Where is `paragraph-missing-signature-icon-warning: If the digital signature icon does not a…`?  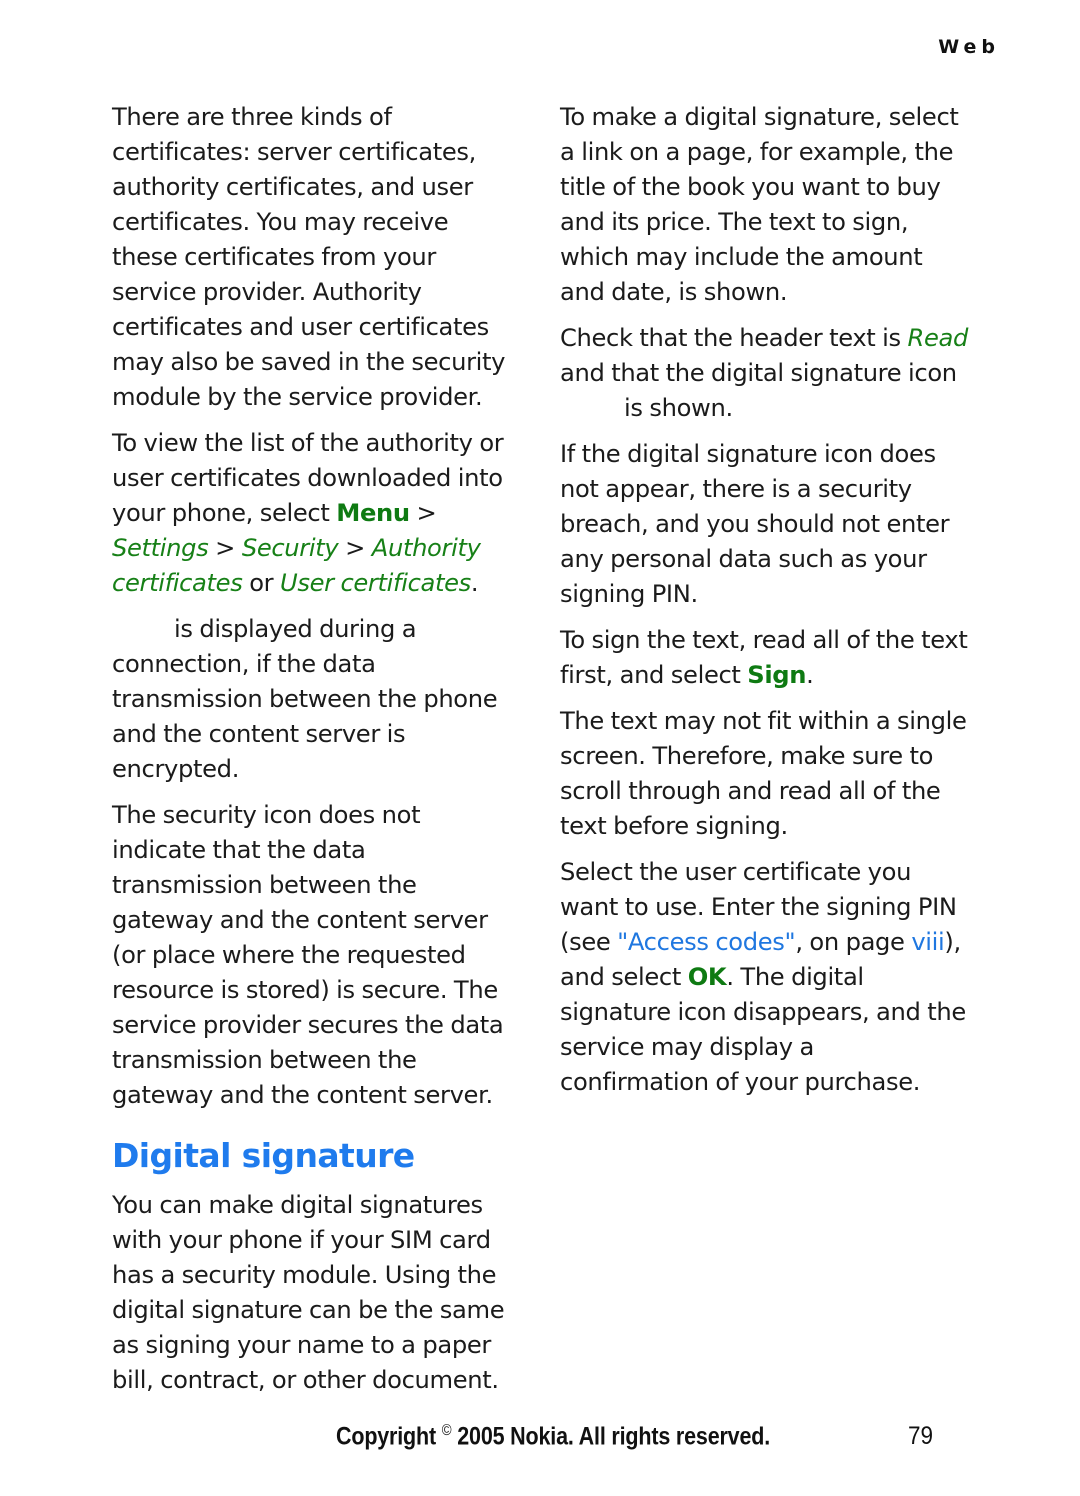 paragraph-missing-signature-icon-warning: If the digital signature icon does not a… is located at coordinates (755, 524).